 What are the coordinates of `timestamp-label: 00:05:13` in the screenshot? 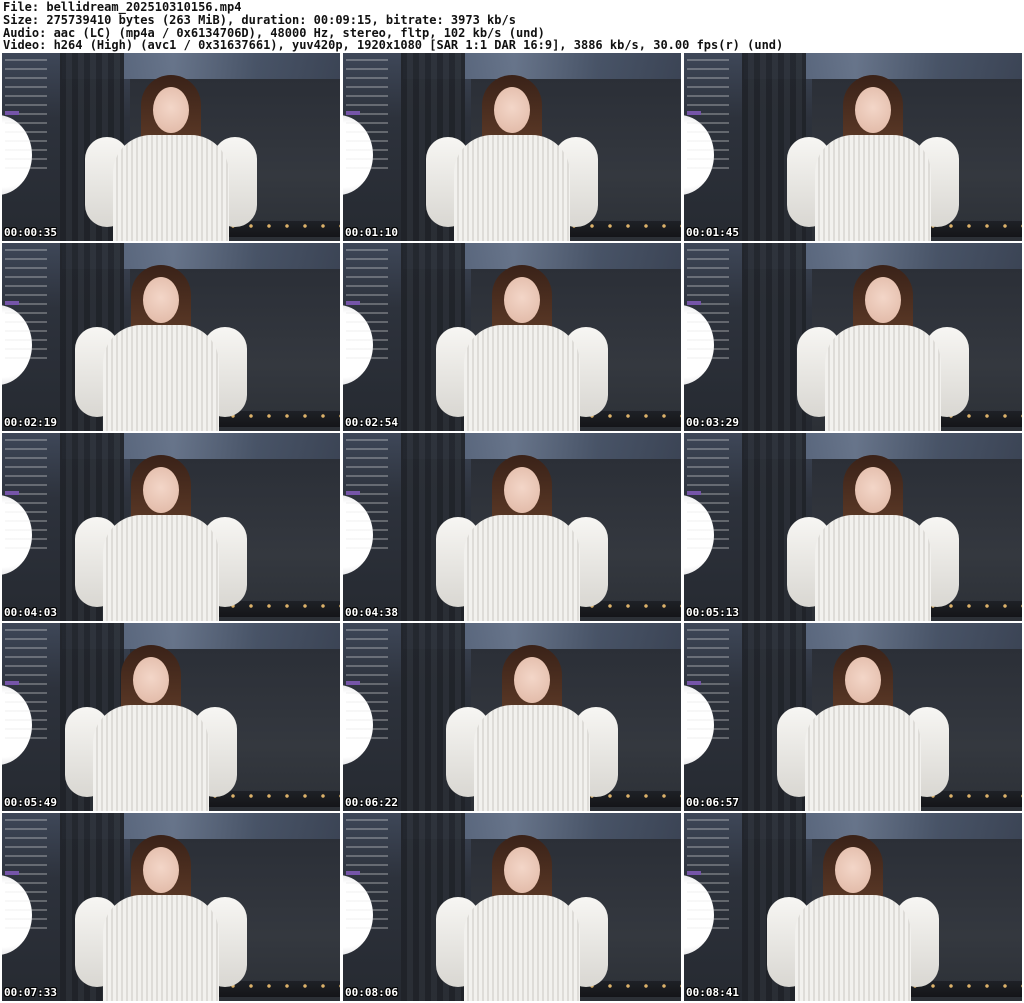 It's located at (712, 612).